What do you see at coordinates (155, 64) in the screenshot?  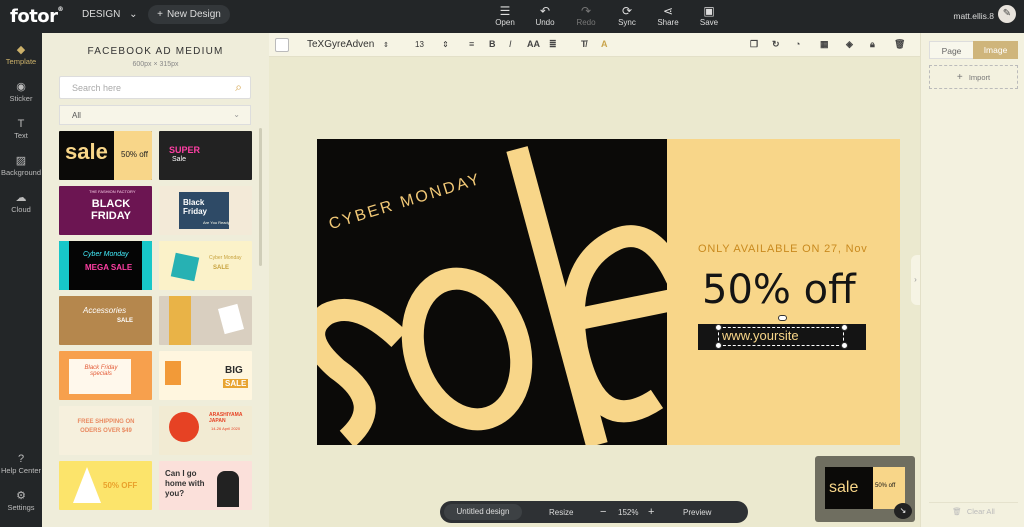 I see `panel-subtitle: 600px × 315px` at bounding box center [155, 64].